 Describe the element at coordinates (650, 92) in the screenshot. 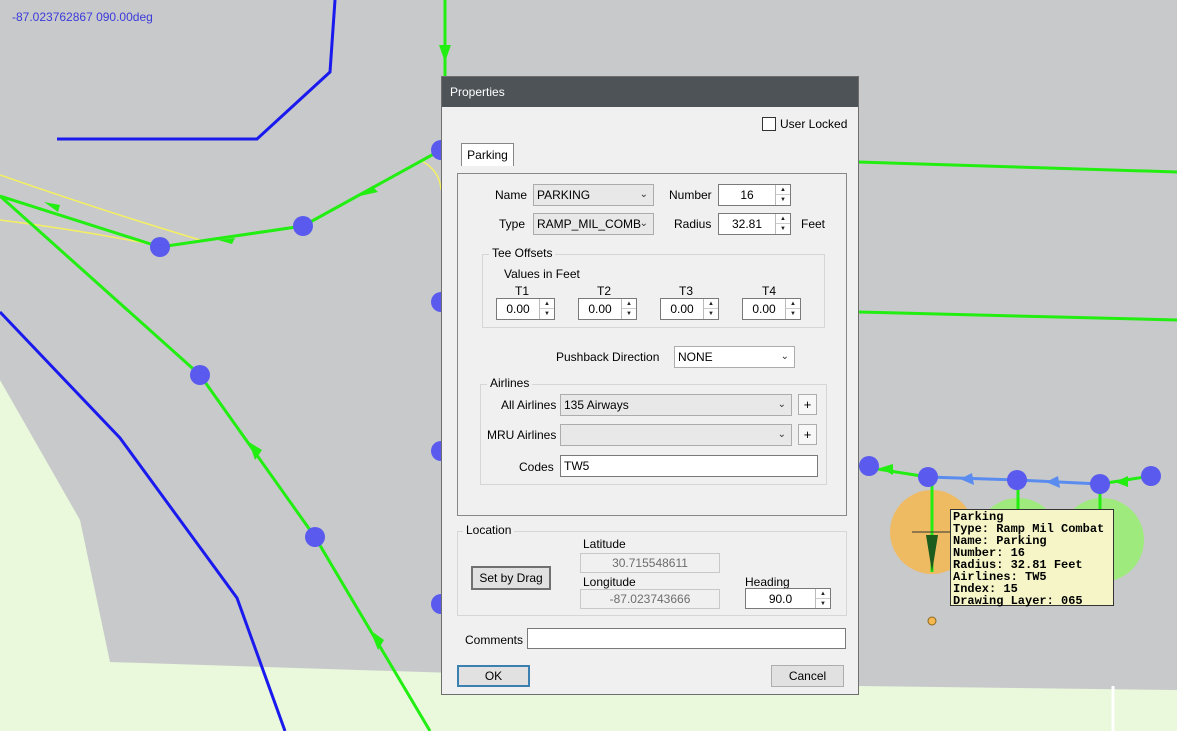

I see `dialog-title: Properties` at that location.